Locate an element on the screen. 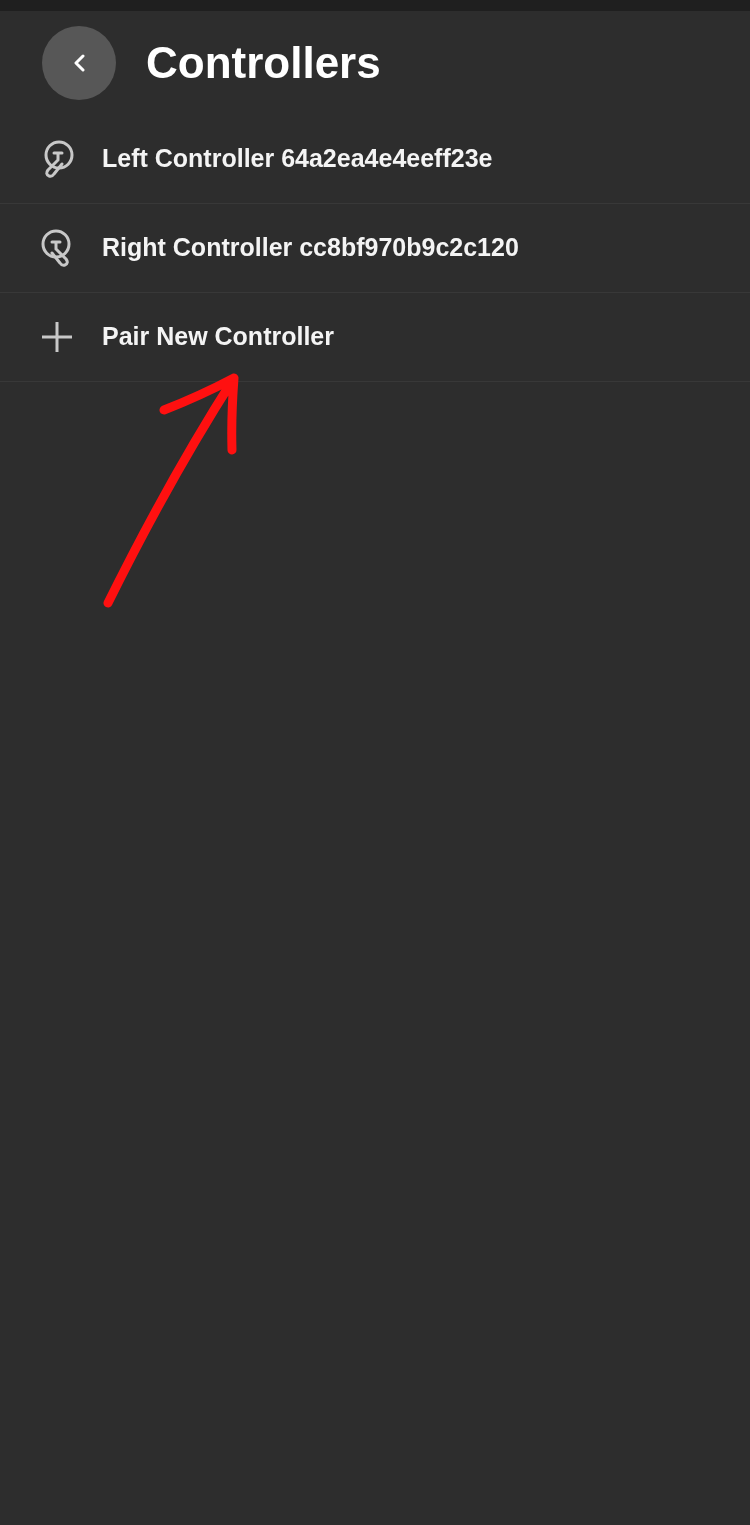  item-label: Pair New Controller is located at coordinates (218, 337).